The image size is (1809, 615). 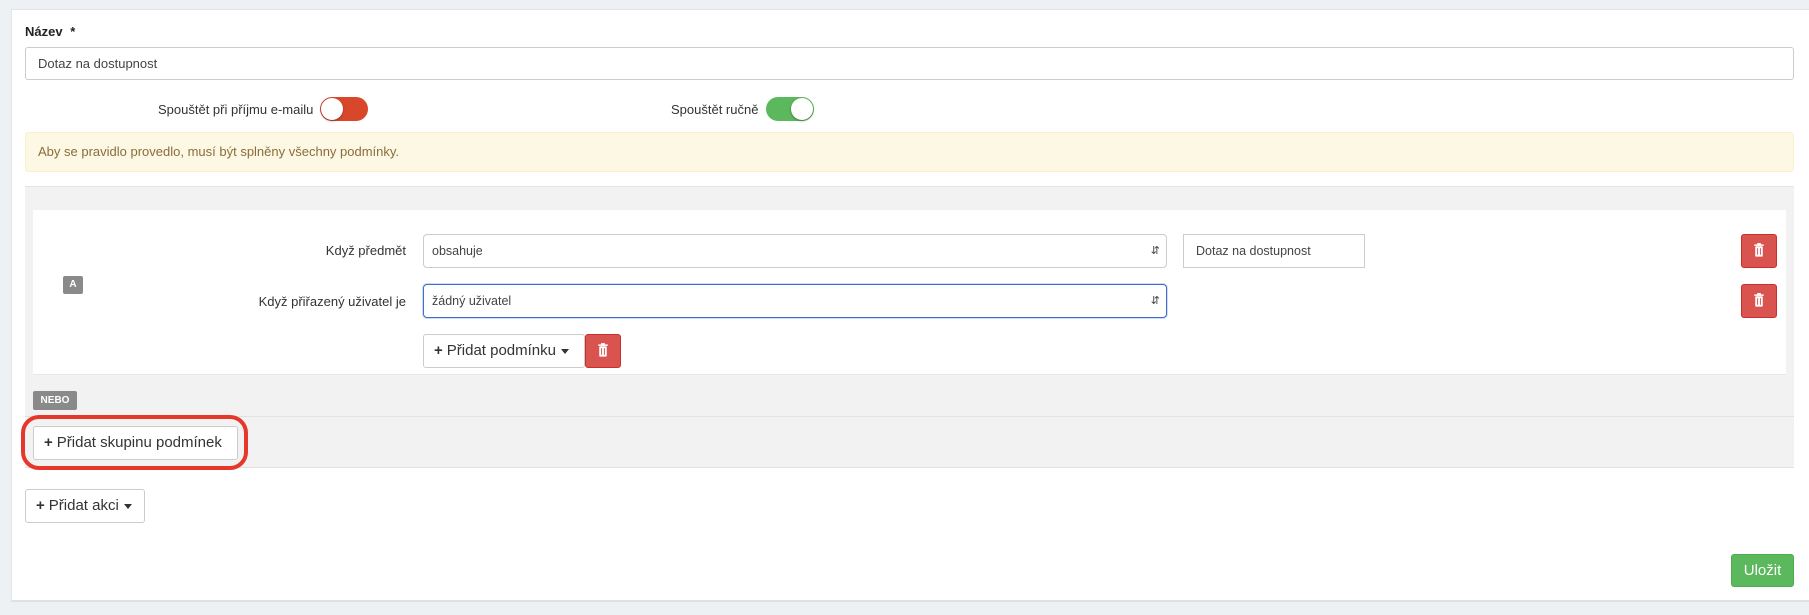 I want to click on add-action-button: + Přidat akci, so click(x=85, y=506).